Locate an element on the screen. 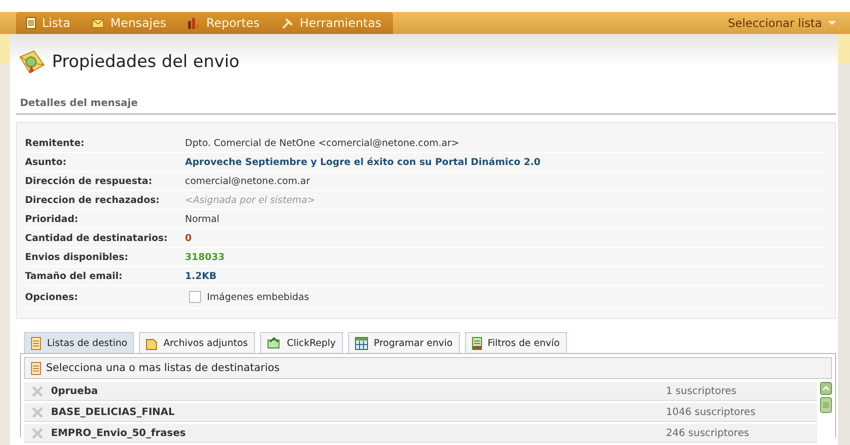  tab: Filtros de envío is located at coordinates (515, 342).